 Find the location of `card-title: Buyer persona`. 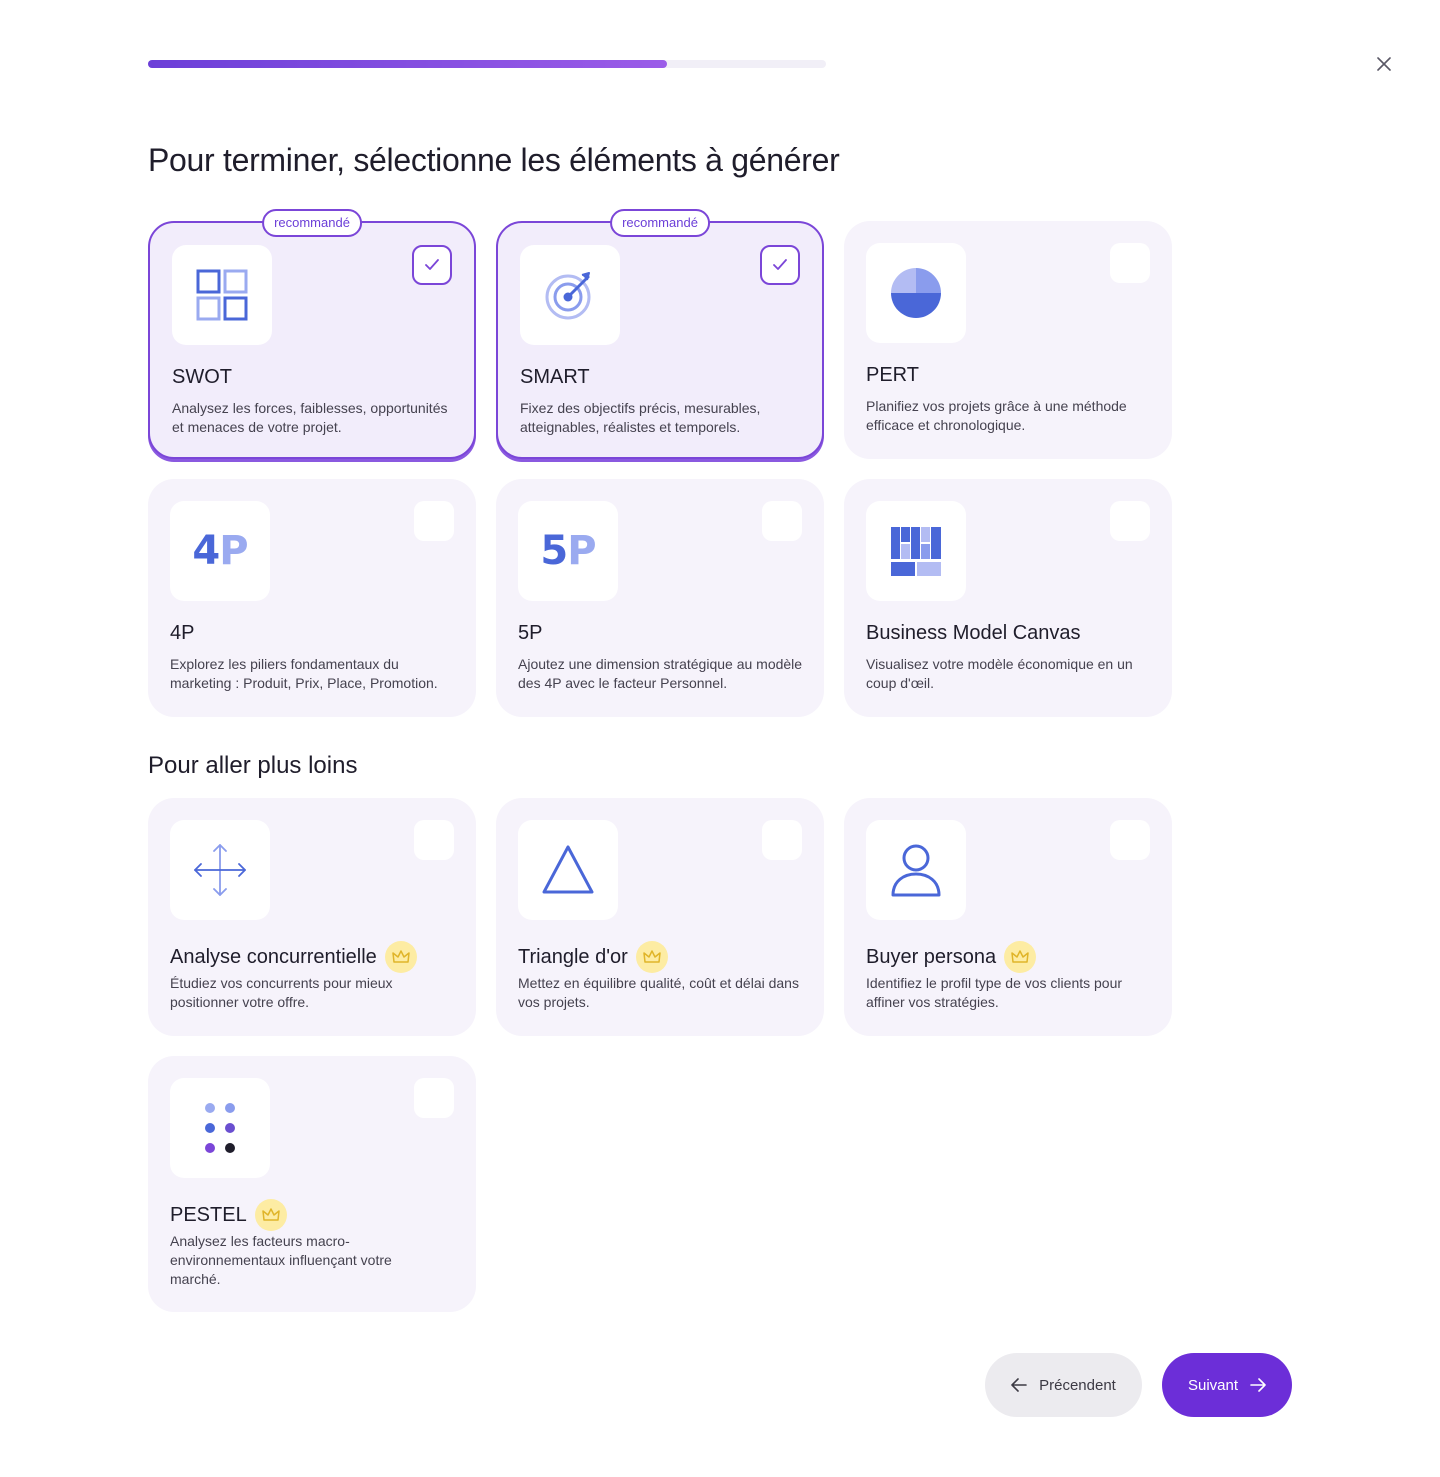

card-title: Buyer persona is located at coordinates (951, 957).